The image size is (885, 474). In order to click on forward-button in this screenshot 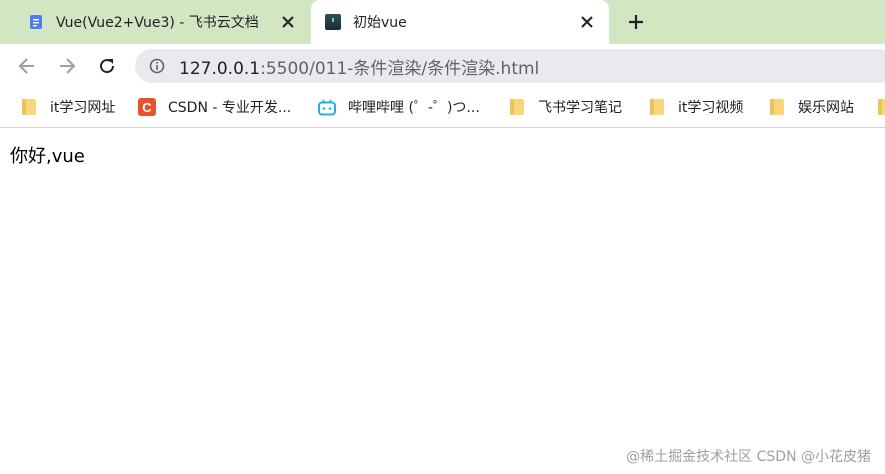, I will do `click(67, 66)`.